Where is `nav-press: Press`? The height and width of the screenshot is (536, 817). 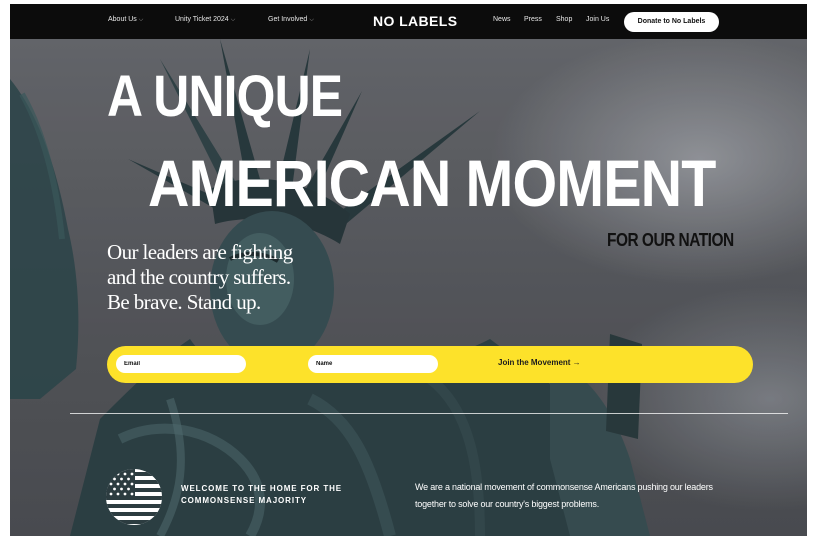 nav-press: Press is located at coordinates (533, 19).